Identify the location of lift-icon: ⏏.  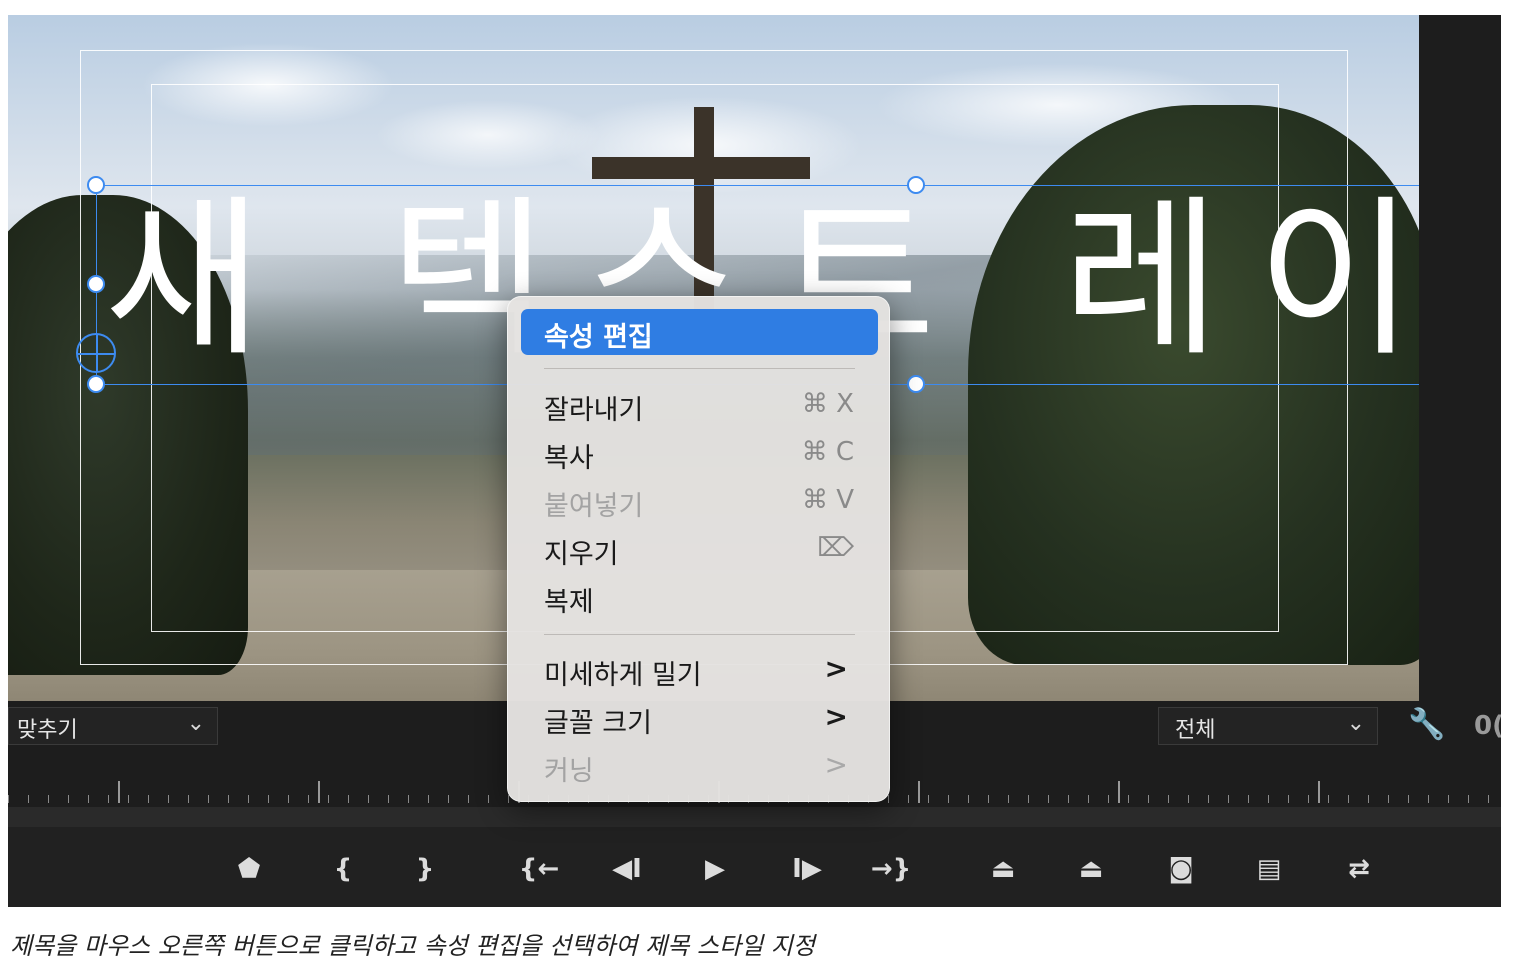
(1003, 869).